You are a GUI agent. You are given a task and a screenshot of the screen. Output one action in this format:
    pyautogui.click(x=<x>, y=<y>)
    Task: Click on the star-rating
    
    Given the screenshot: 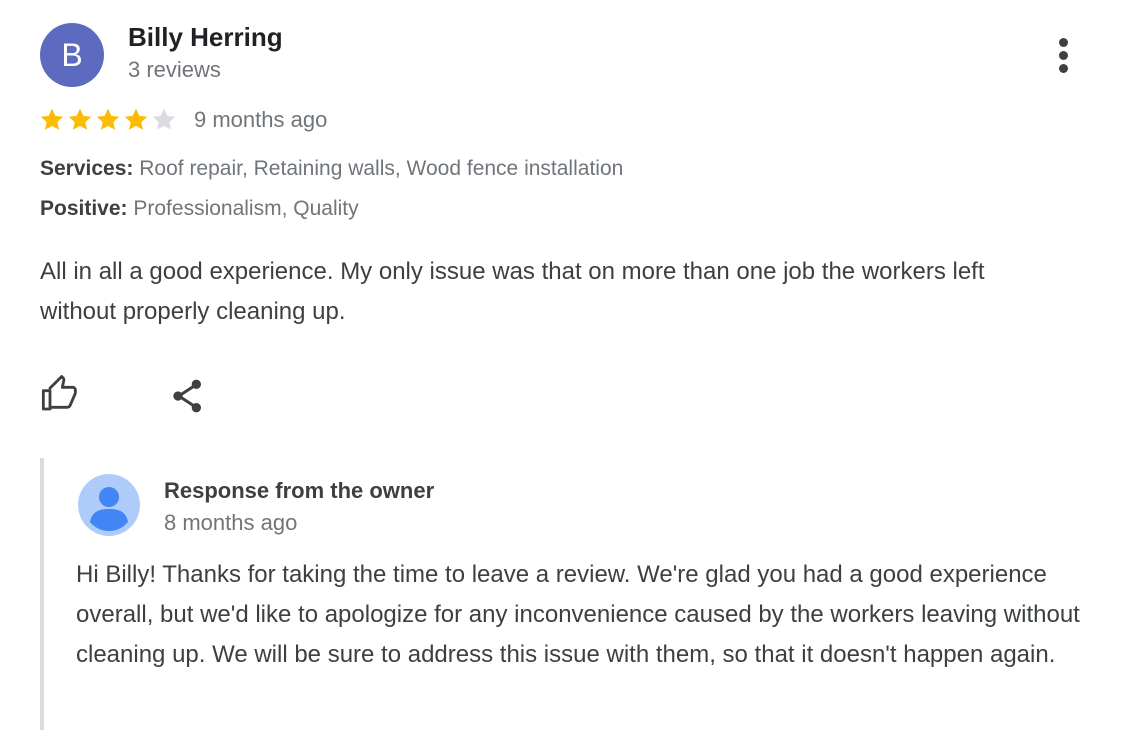 What is the action you would take?
    pyautogui.click(x=108, y=120)
    